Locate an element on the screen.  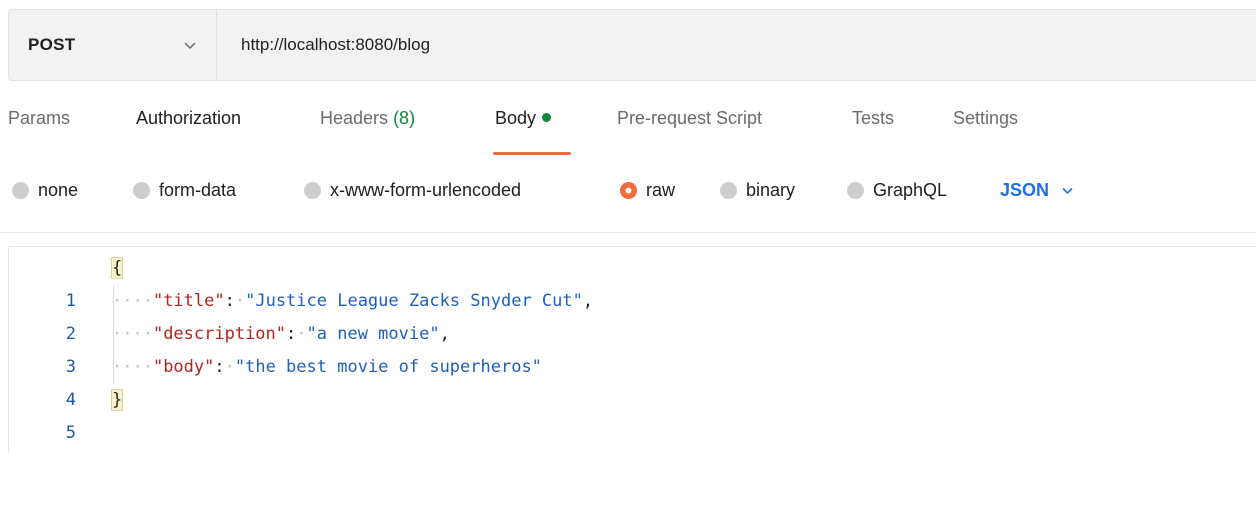
json-value: "the best movie of superheros" is located at coordinates (388, 367).